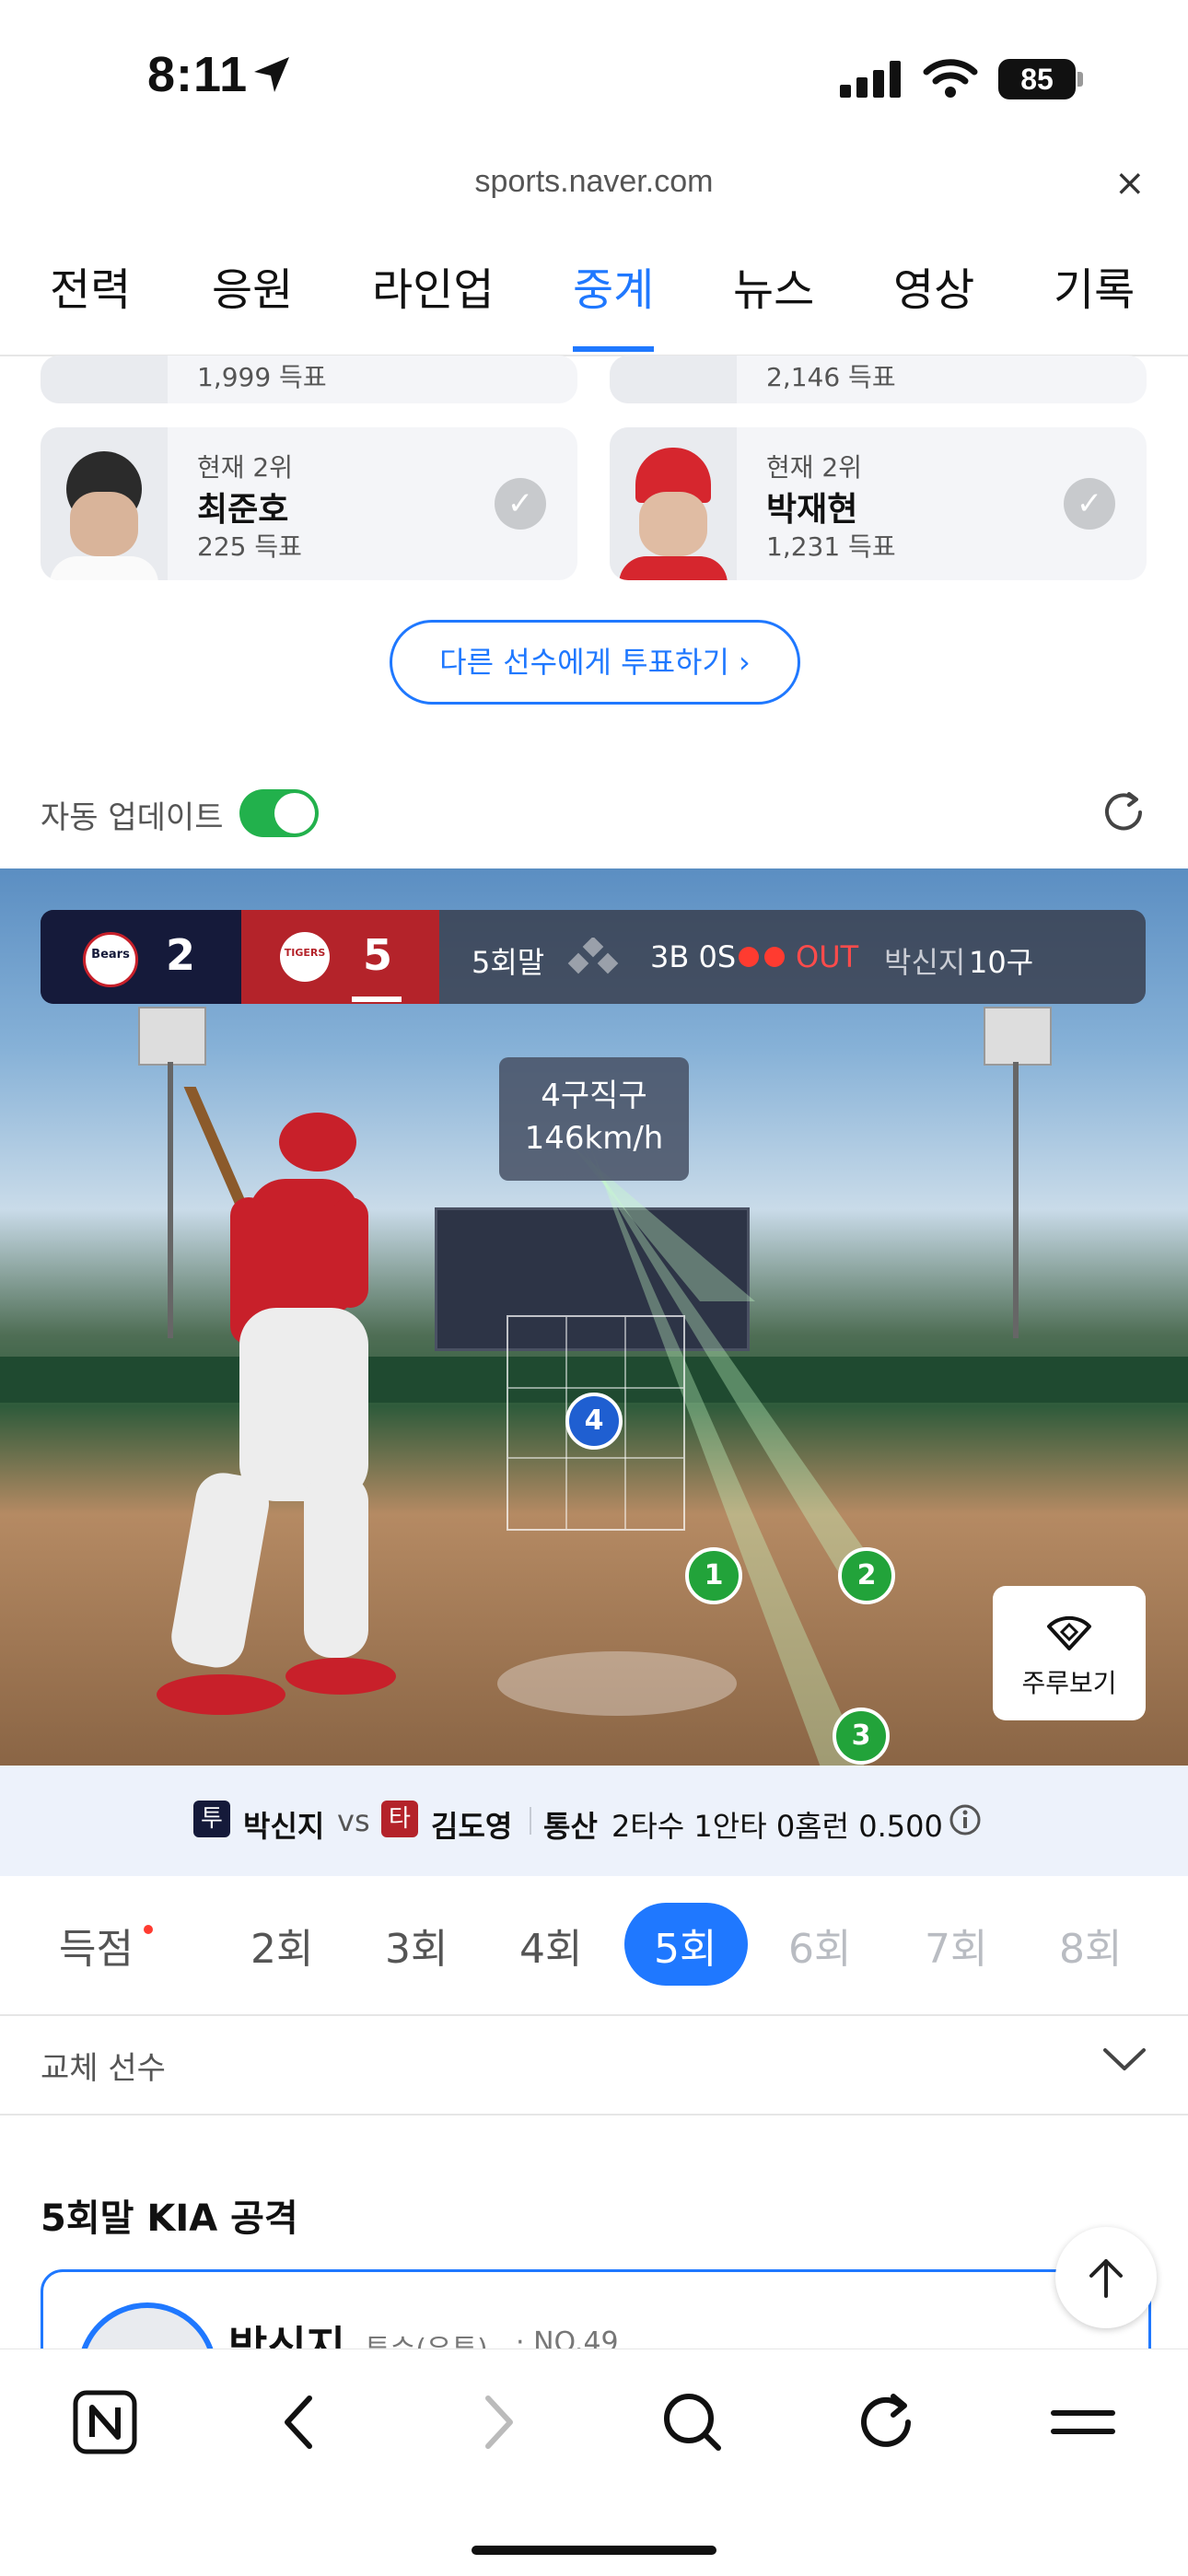 The height and width of the screenshot is (2576, 1188). Describe the element at coordinates (1094, 285) in the screenshot. I see `tab-records: 기록` at that location.